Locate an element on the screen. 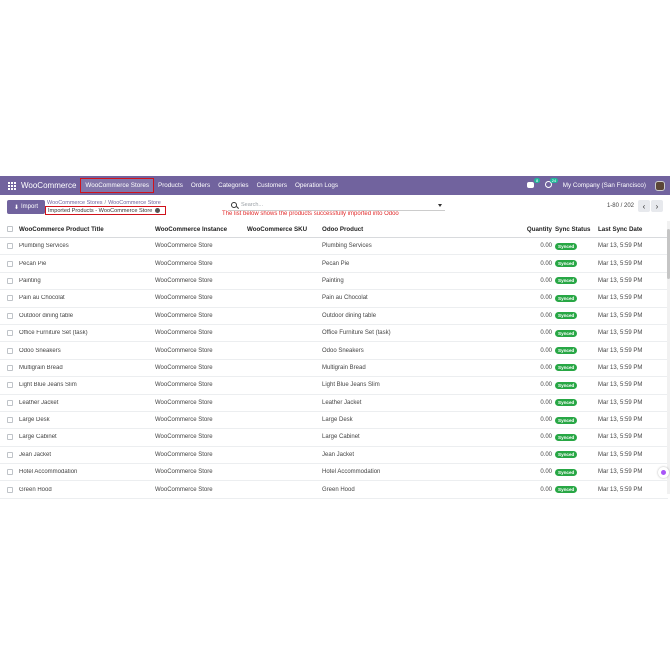 The width and height of the screenshot is (670, 670). select-all-checkbox is located at coordinates (10, 229).